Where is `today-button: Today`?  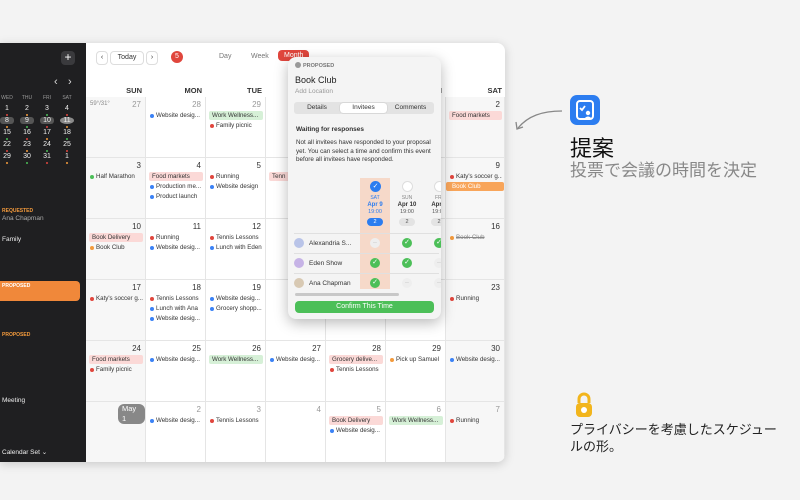 today-button: Today is located at coordinates (127, 58).